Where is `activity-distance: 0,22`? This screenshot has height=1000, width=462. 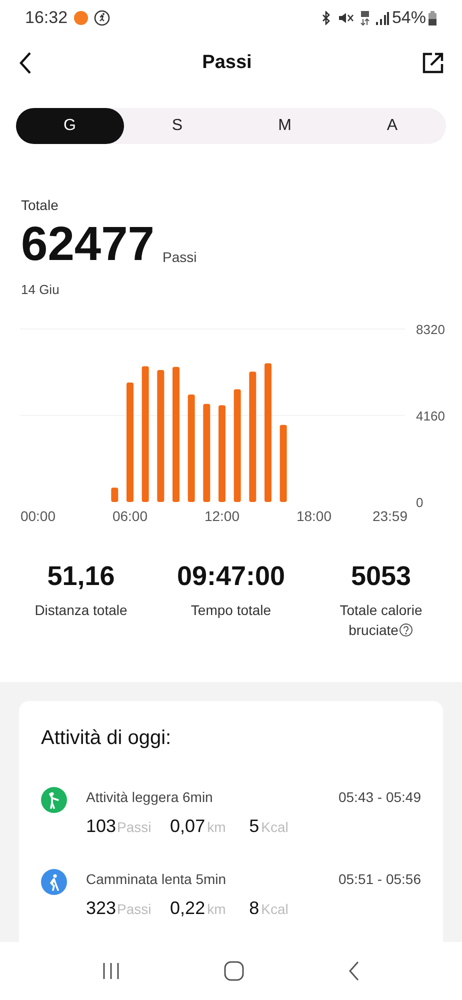 activity-distance: 0,22 is located at coordinates (188, 908).